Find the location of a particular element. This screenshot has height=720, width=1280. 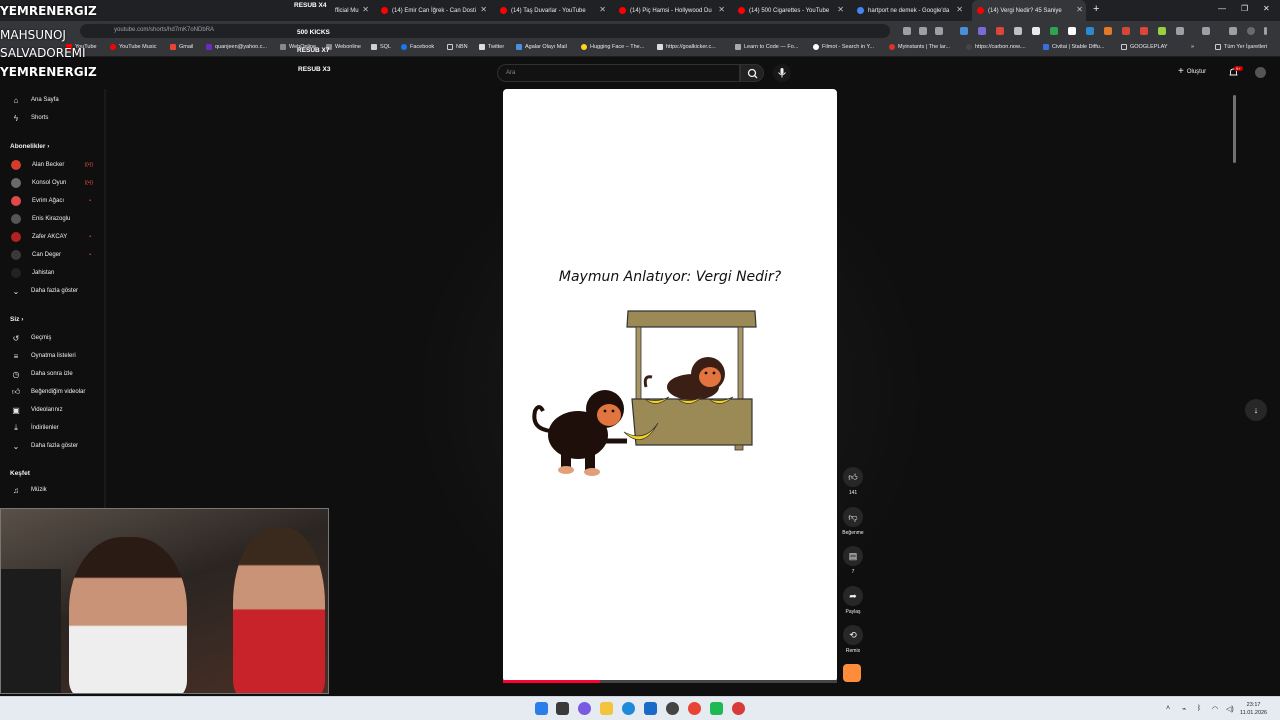

bookmark: Agalar Olayı Mail is located at coordinates (541, 47).